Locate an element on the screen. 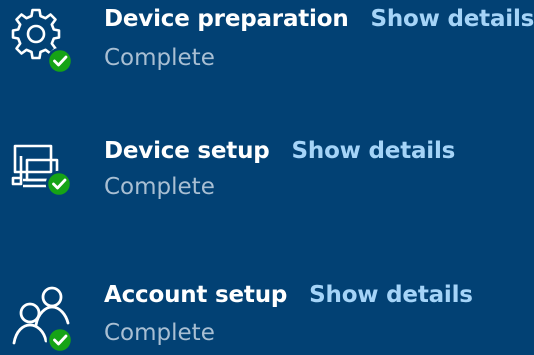 The height and width of the screenshot is (355, 534). step-title: Device preparation is located at coordinates (226, 19).